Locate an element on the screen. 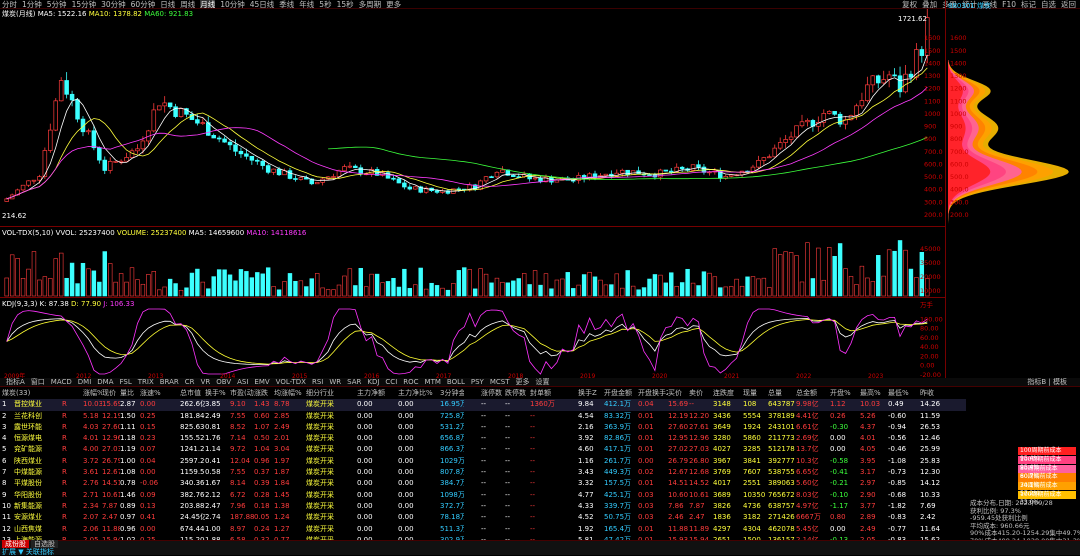 The image size is (1080, 556). period-tab-7: 周线 is located at coordinates (187, 4).